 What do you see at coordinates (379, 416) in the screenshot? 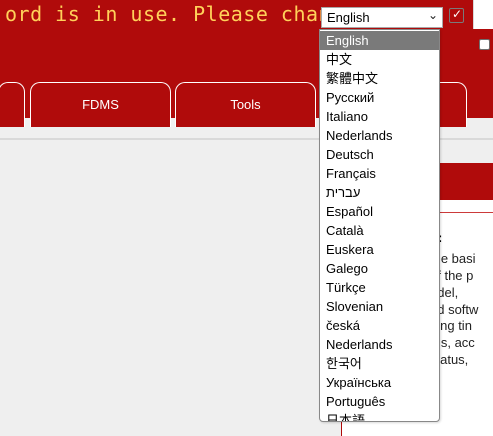
I see `language-option-japanese: 日本語` at bounding box center [379, 416].